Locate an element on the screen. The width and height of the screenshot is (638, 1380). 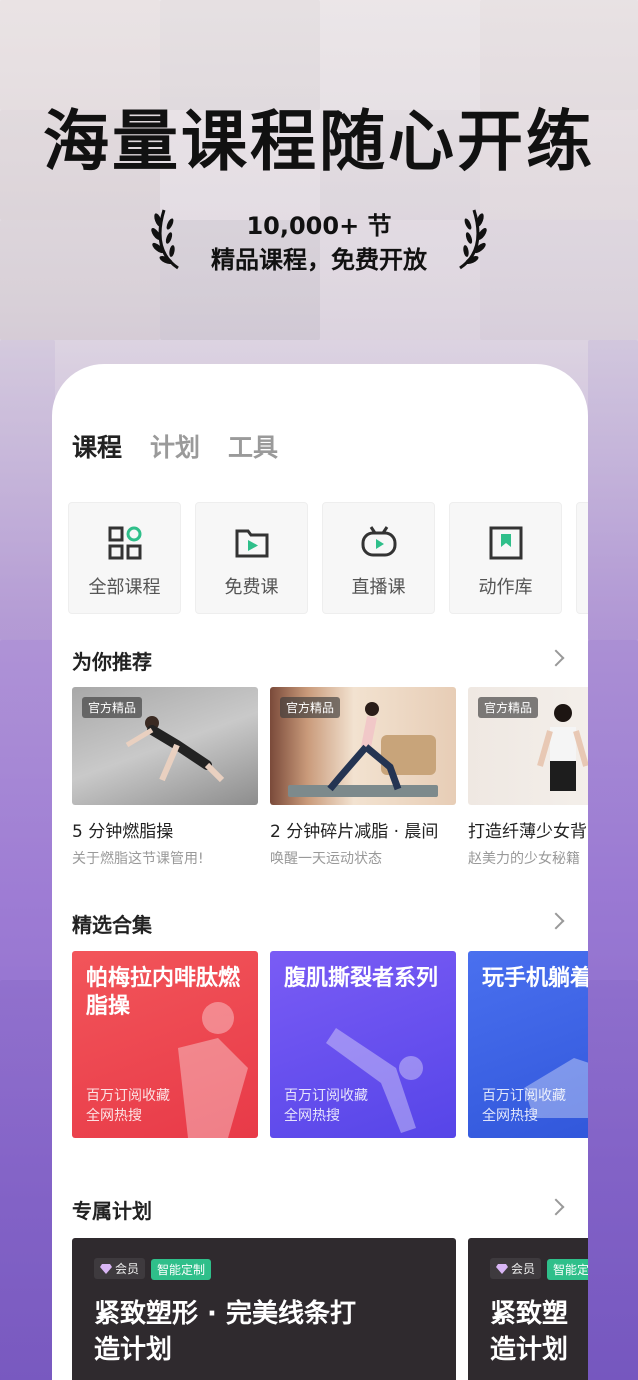
category-label: 动作库 is located at coordinates (505, 587).